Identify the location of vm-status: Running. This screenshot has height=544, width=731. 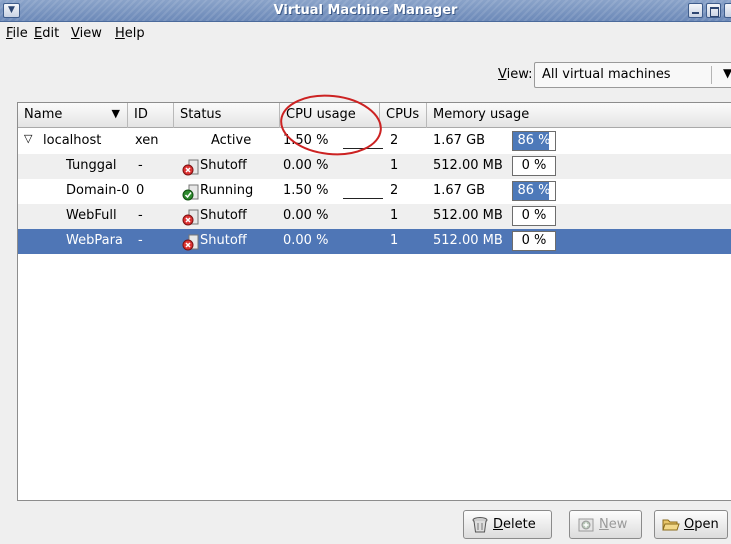
(227, 190).